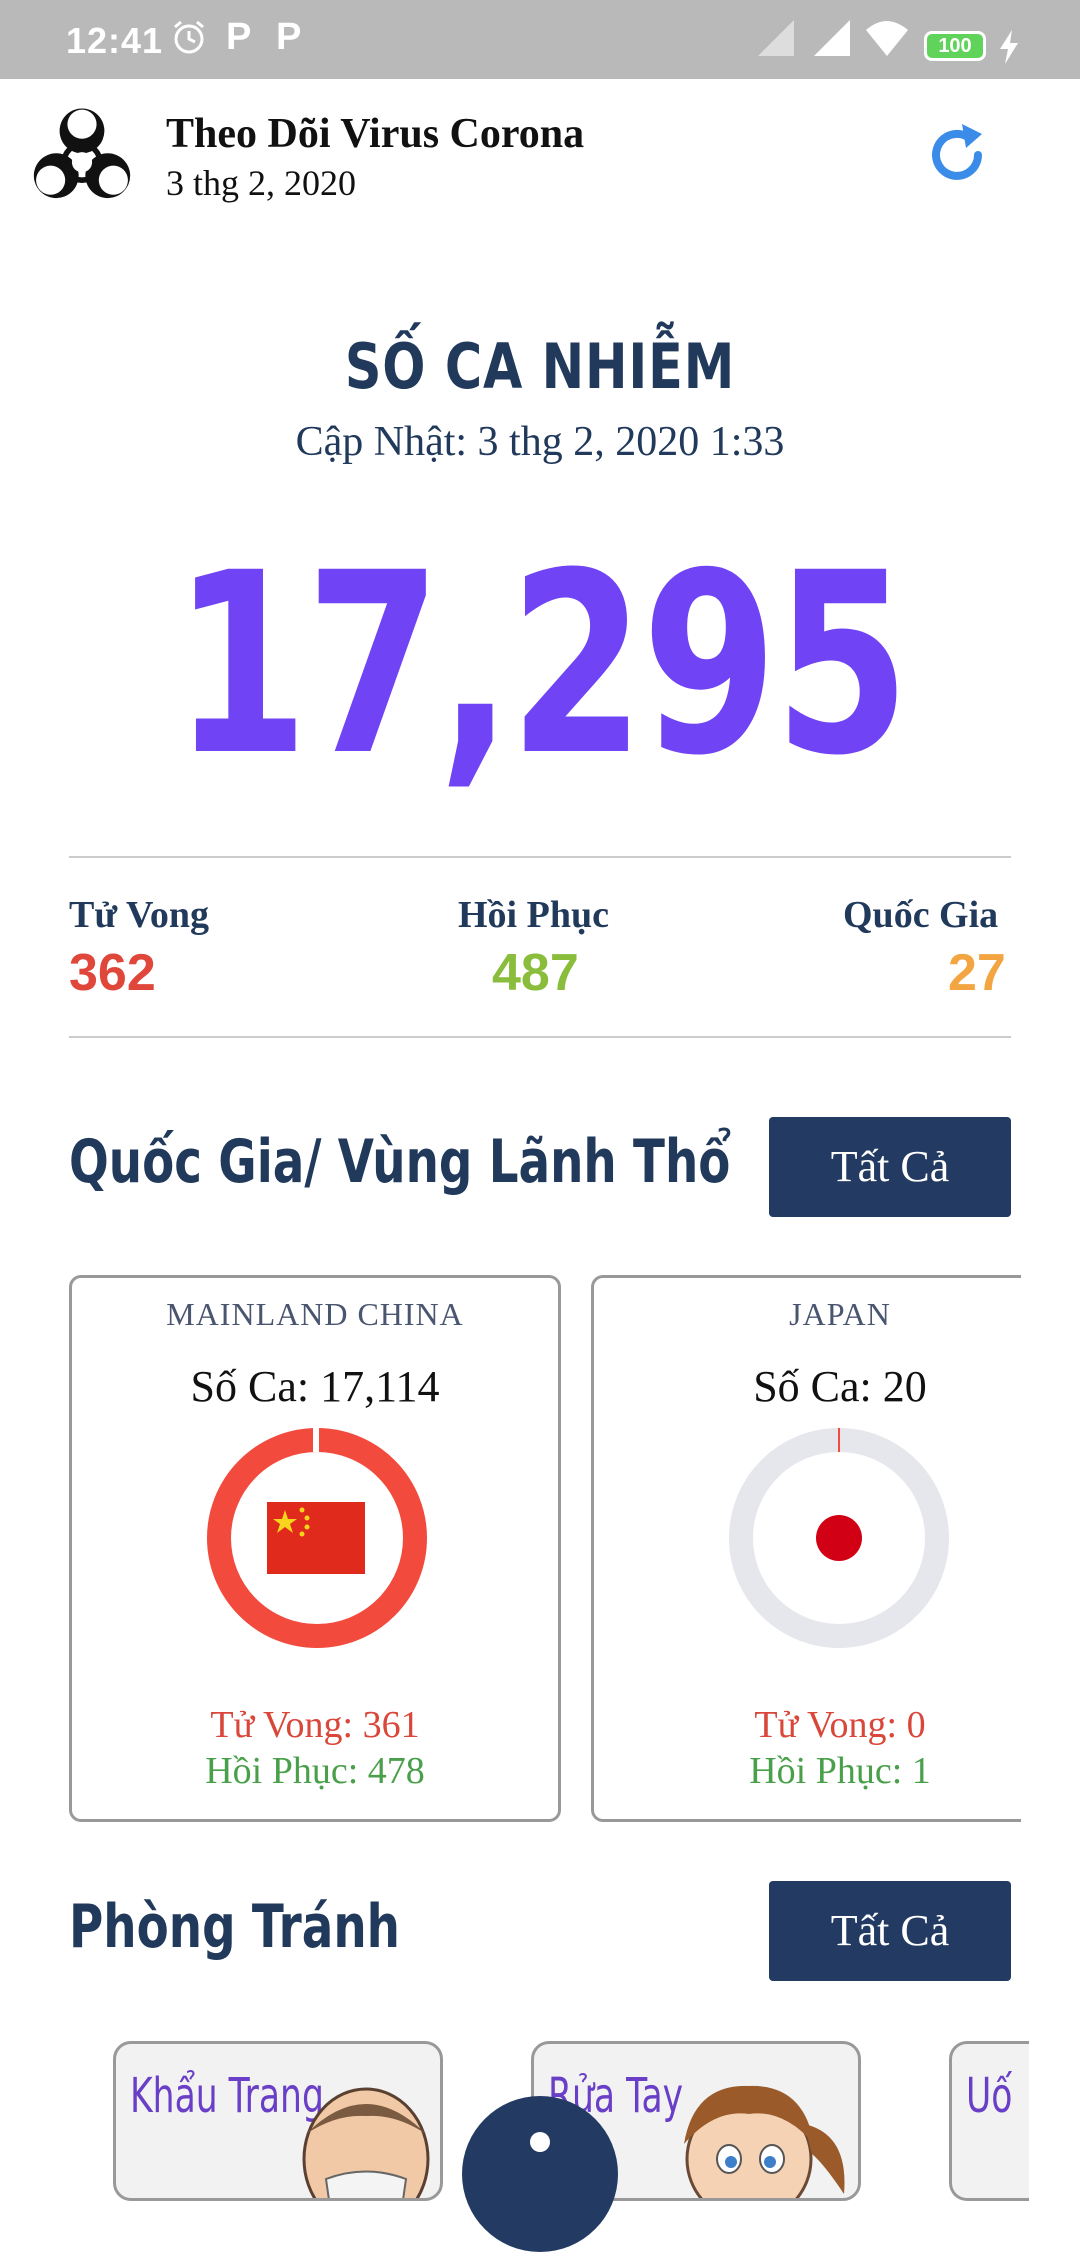  What do you see at coordinates (535, 973) in the screenshot?
I see `recovered-value: 487` at bounding box center [535, 973].